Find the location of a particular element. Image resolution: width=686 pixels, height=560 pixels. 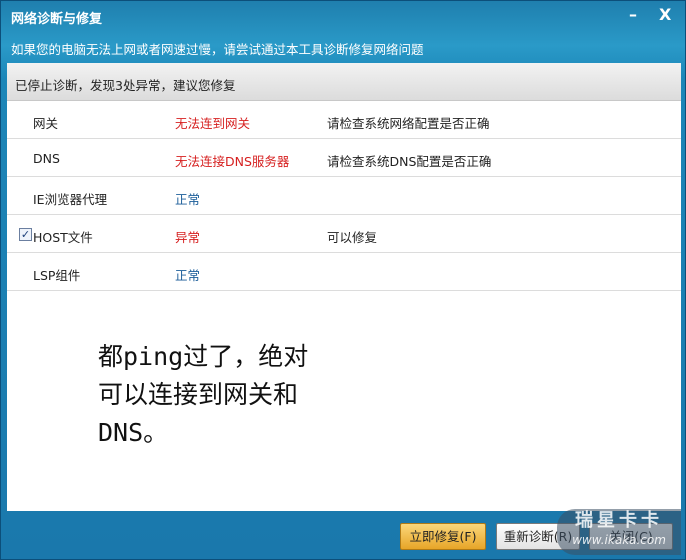

item-name: IE浏览器代理 is located at coordinates (70, 199).